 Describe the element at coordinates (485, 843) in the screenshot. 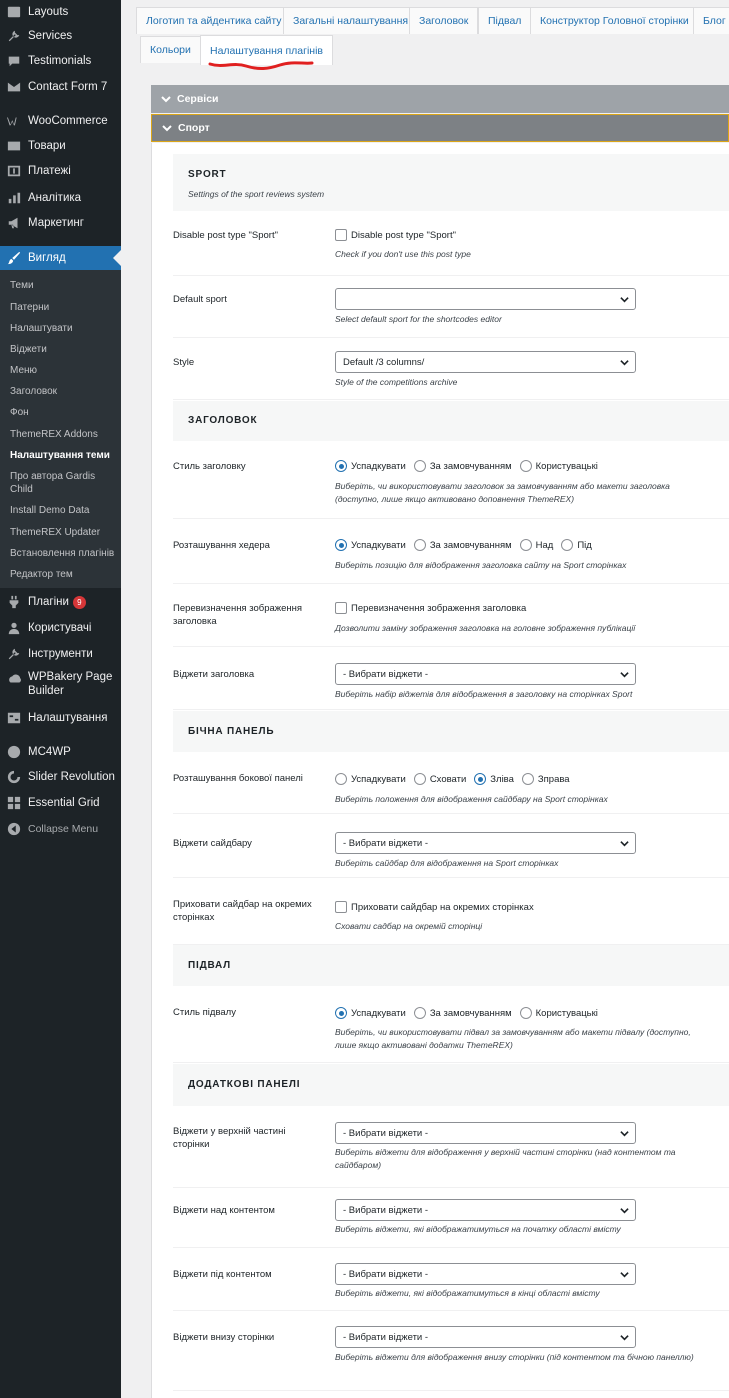

I see `sidebar-widgets-select: - Вибрати віджети -` at that location.